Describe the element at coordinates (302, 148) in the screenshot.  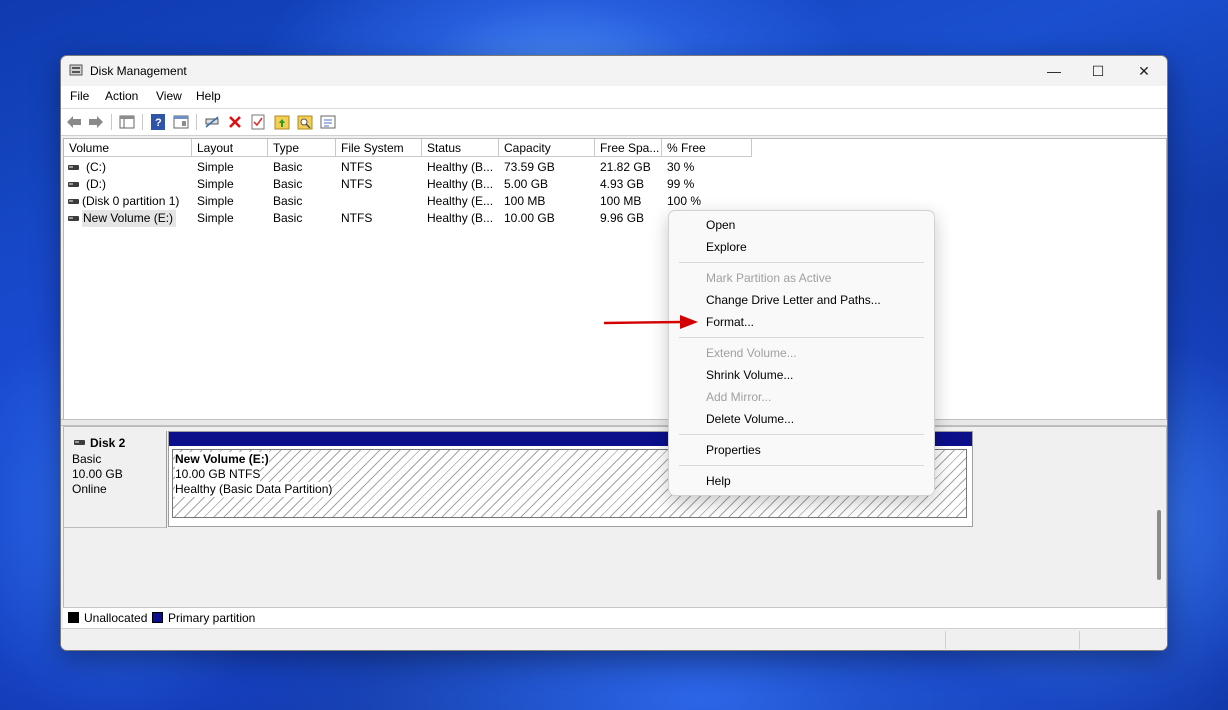
I see `column-header-type: Type` at that location.